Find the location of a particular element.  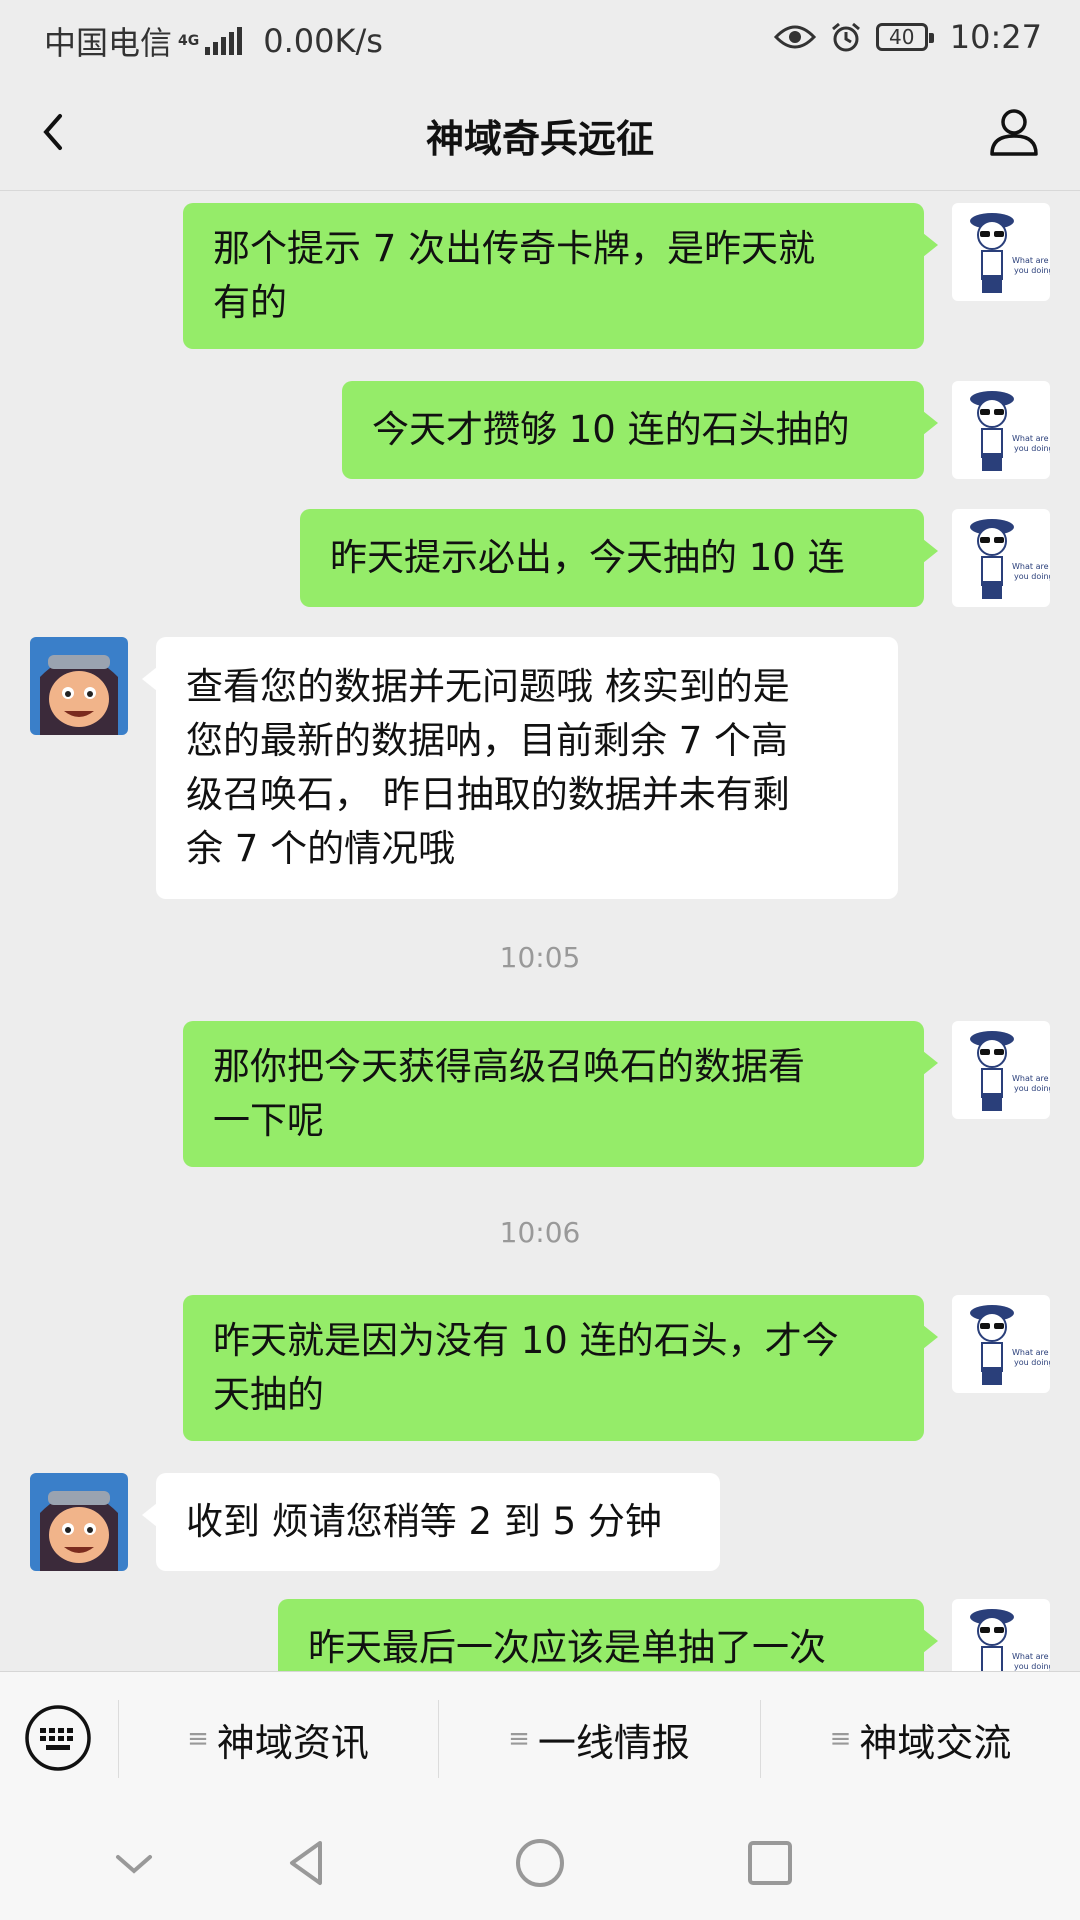

status-bar: 中国电信 4G 0.00K/s 40 10:27 is located at coordinates (540, 38).